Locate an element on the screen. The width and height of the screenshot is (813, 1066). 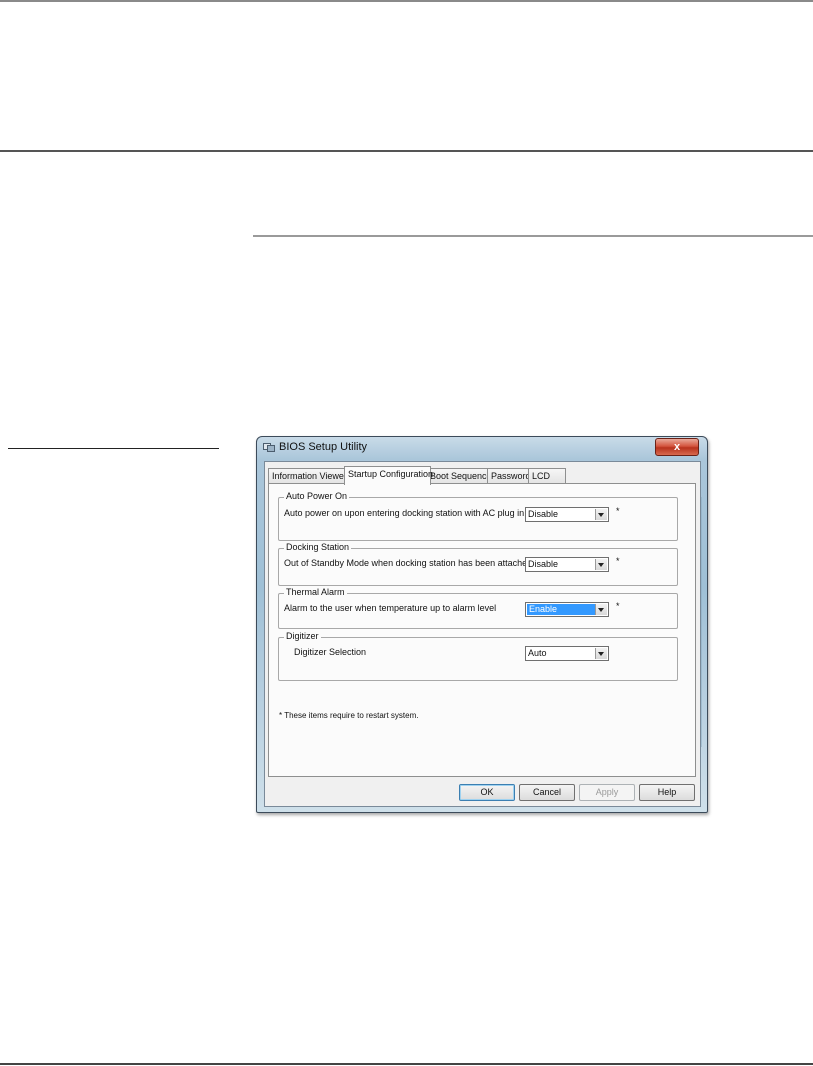
window-title: BIOS Setup Utility is located at coordinates (323, 447).